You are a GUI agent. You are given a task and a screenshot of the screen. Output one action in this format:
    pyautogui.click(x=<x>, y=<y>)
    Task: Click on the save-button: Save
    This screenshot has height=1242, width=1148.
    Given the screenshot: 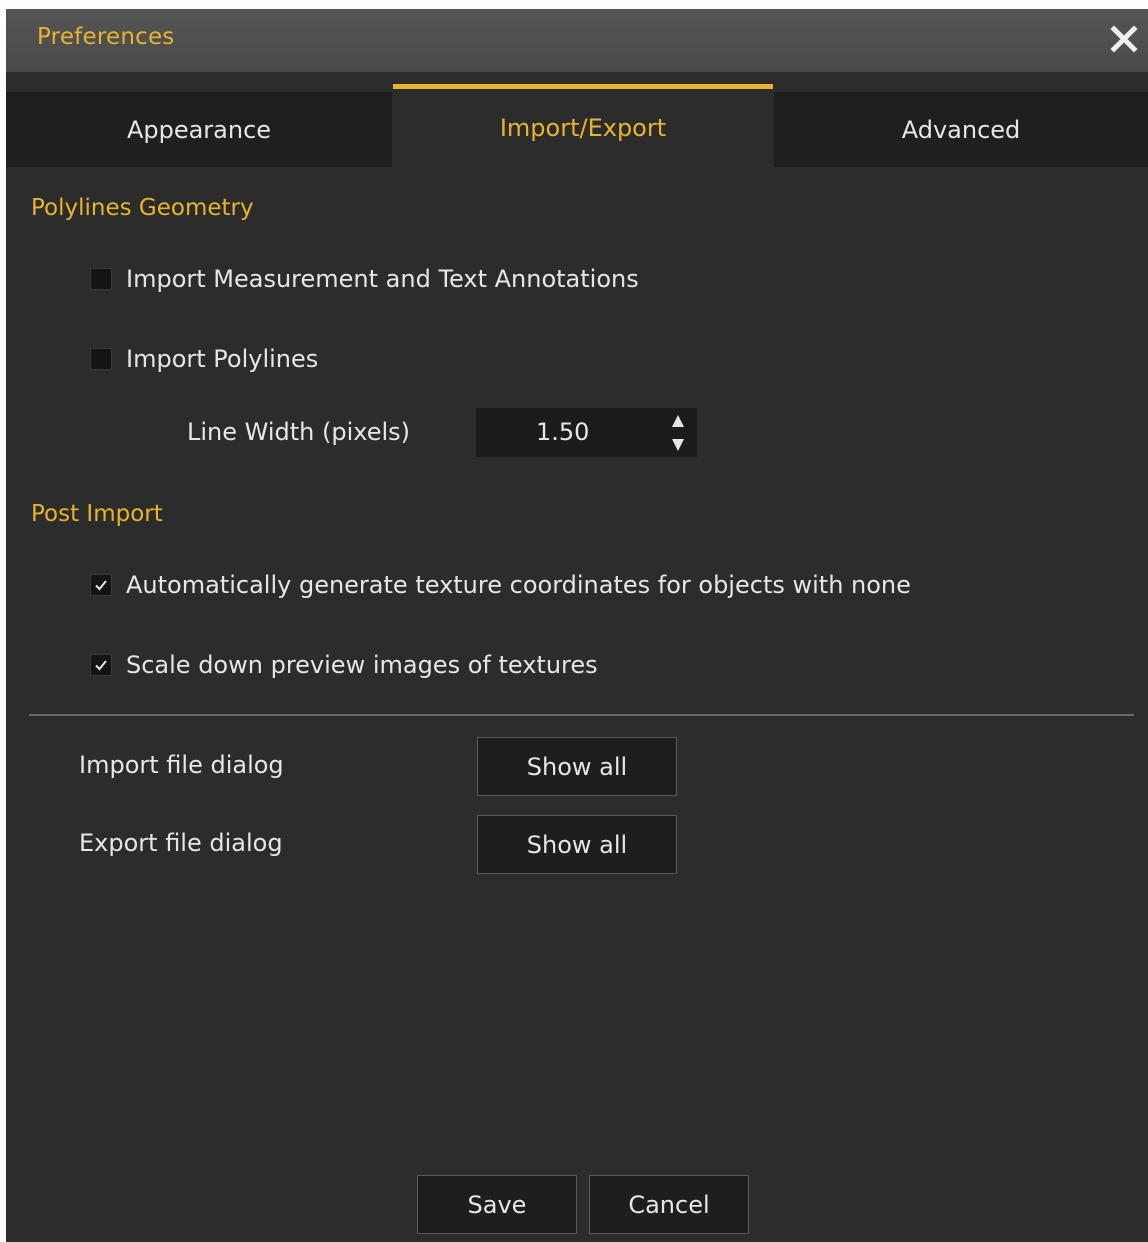 What is the action you would take?
    pyautogui.click(x=497, y=1204)
    